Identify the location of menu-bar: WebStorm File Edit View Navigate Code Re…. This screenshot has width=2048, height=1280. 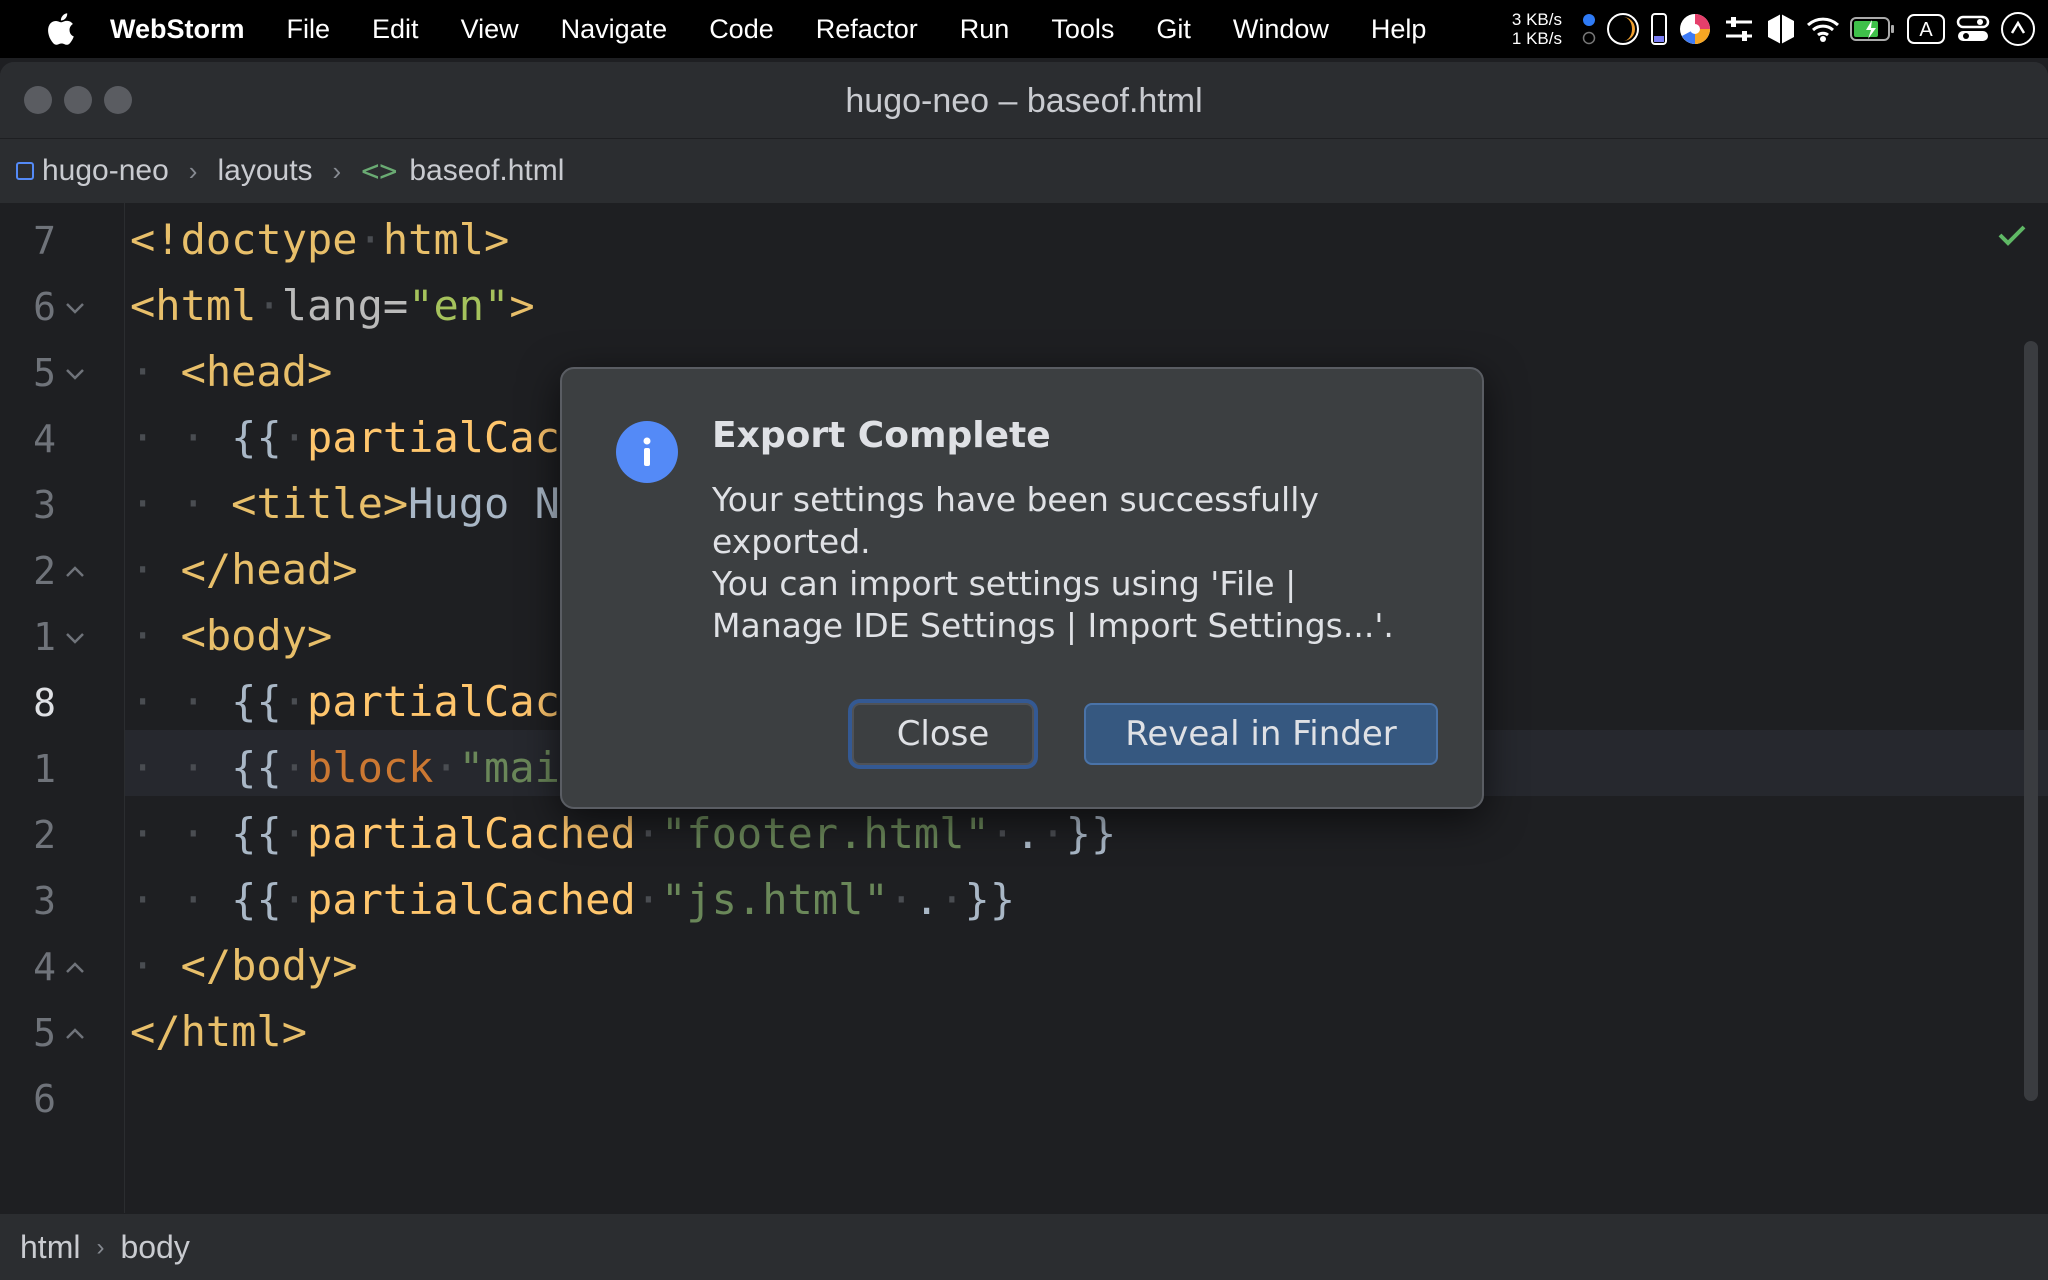
(1024, 29).